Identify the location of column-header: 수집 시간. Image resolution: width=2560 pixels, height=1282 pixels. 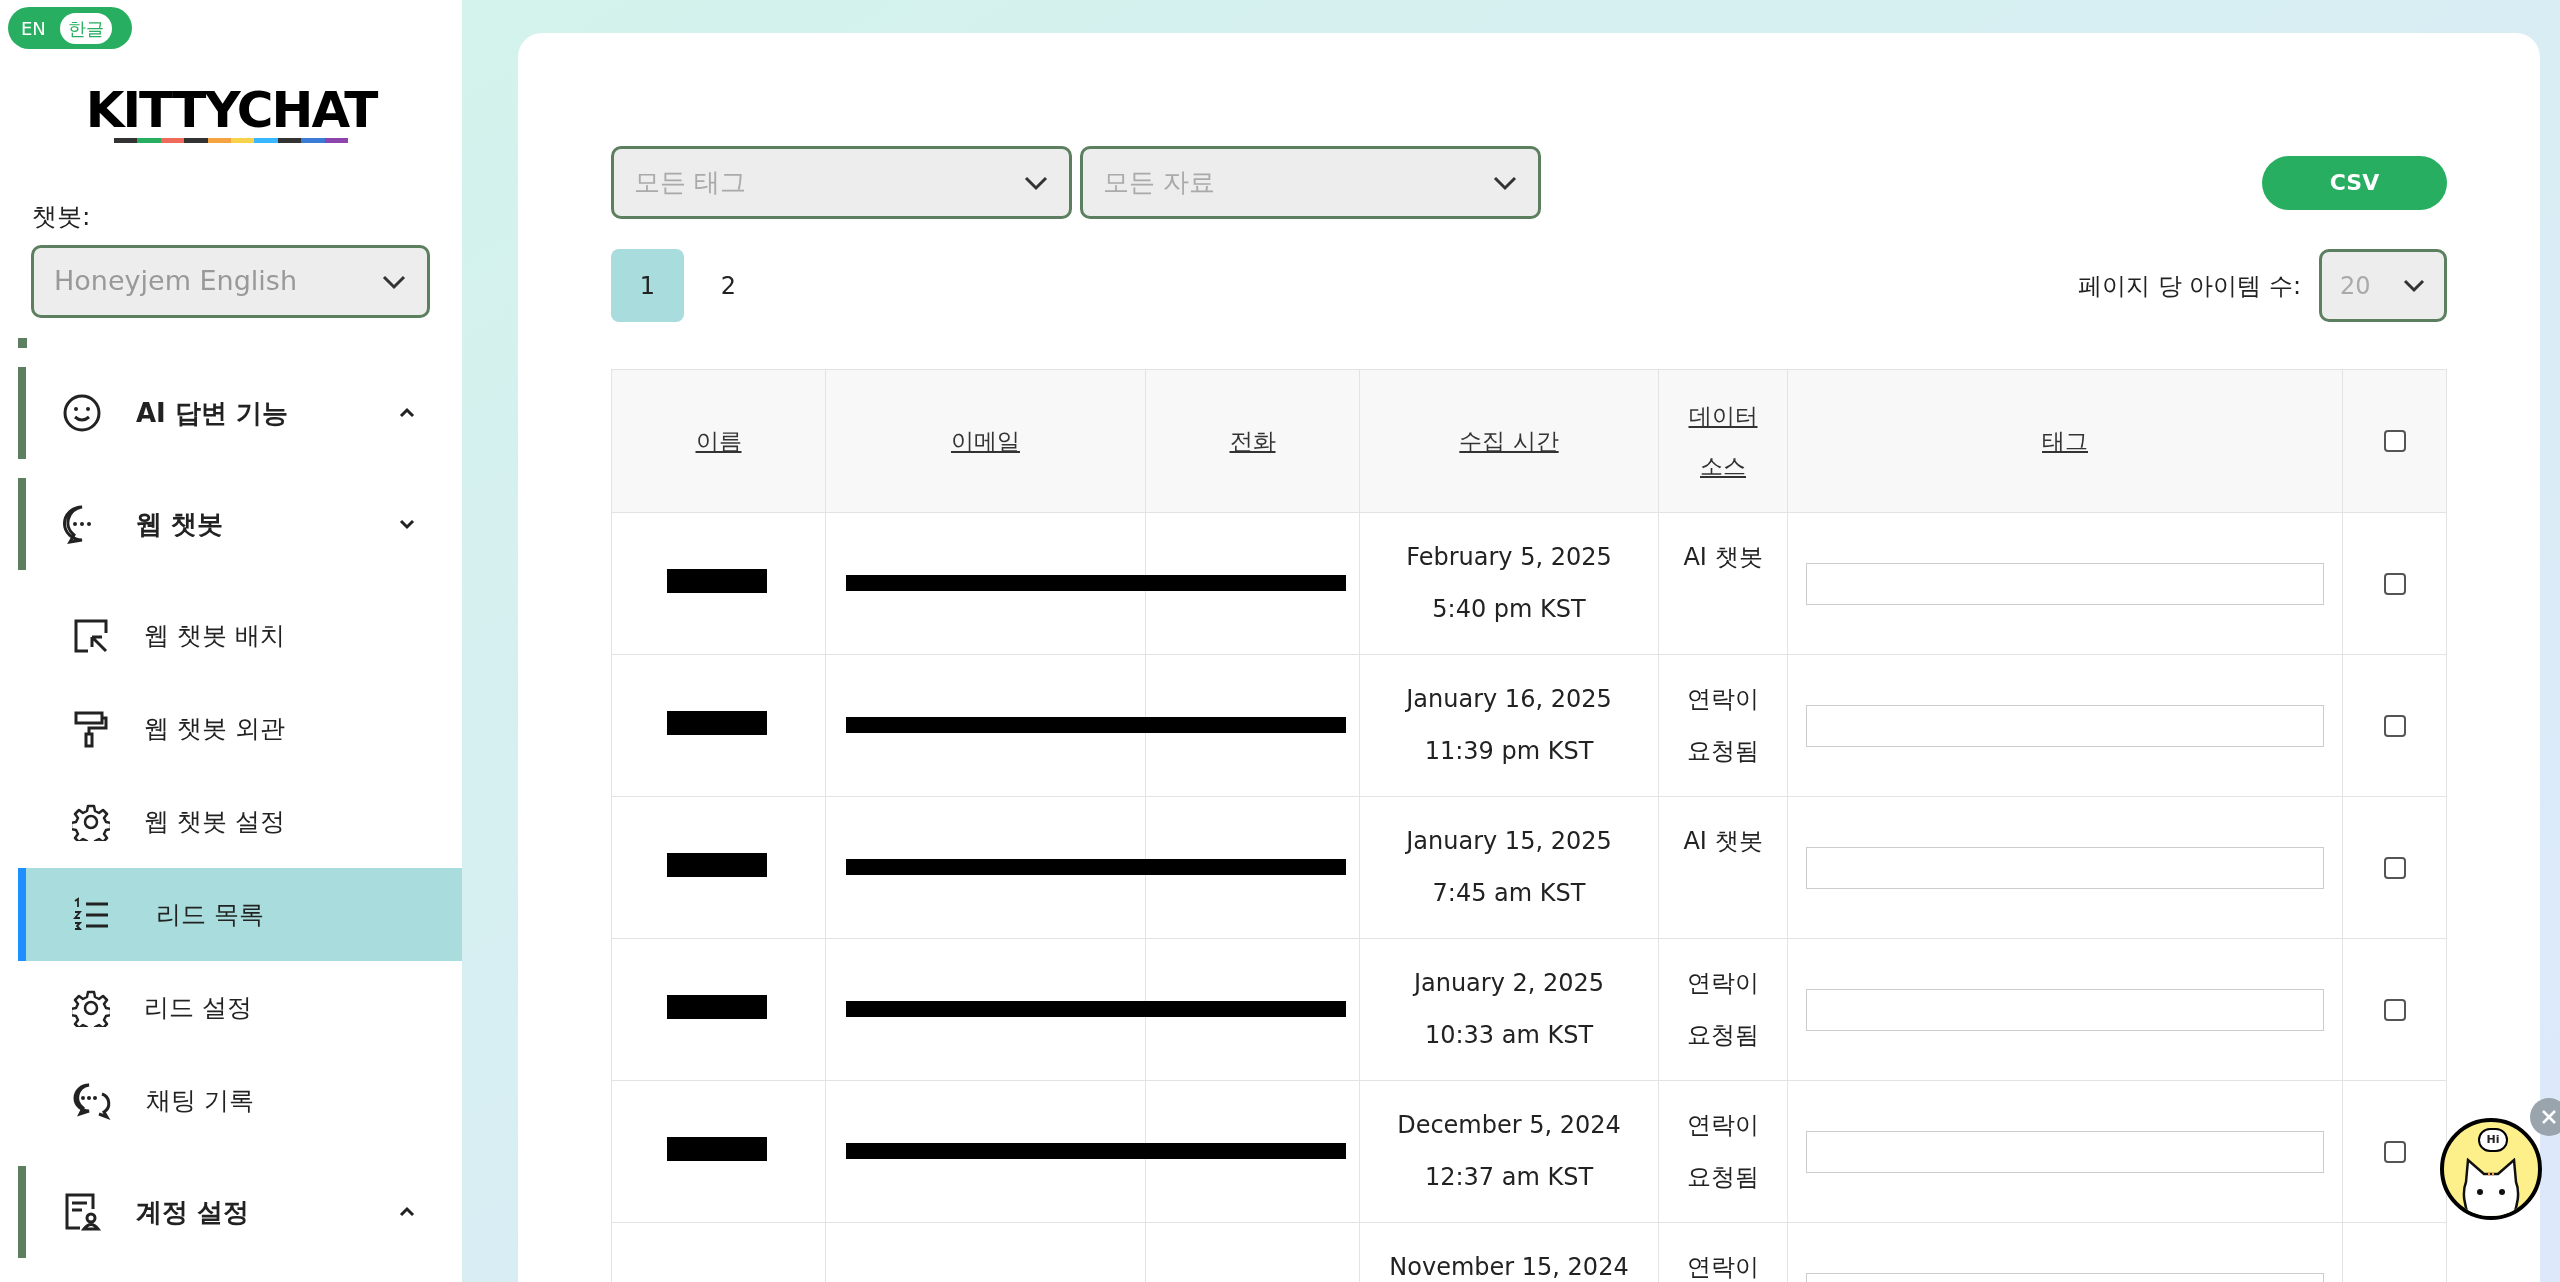
(1509, 441).